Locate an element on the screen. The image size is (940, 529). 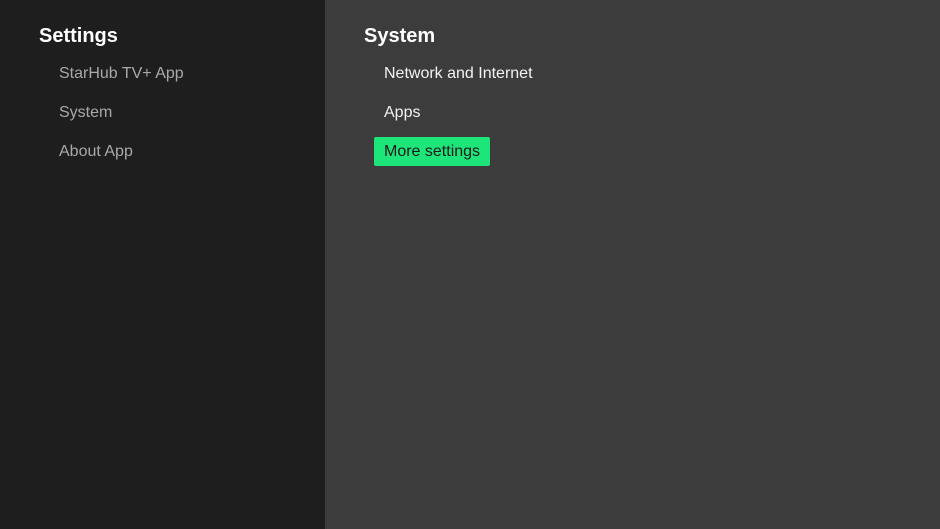
menu-item-more-settings: More settings is located at coordinates (432, 151).